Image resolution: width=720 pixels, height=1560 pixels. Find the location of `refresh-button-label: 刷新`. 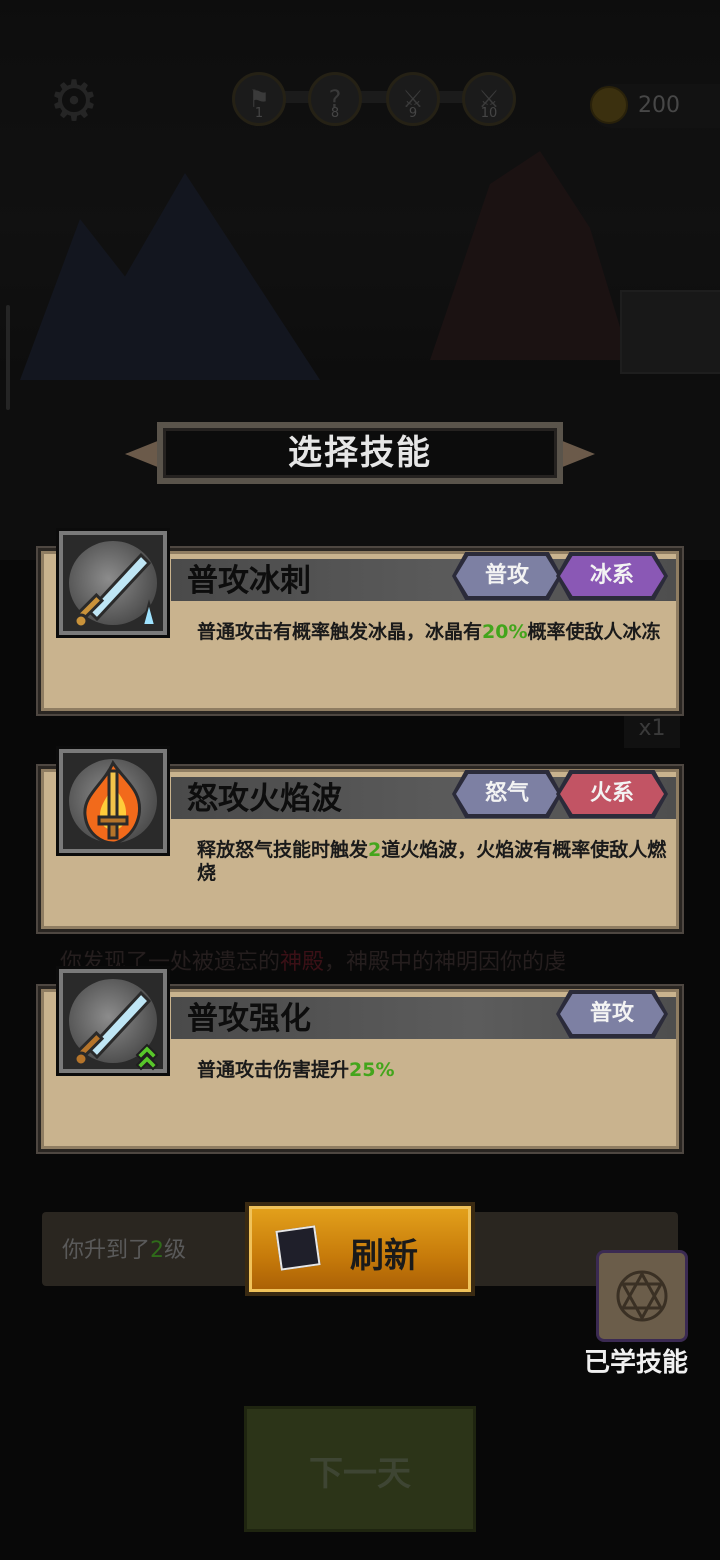

refresh-button-label: 刷新 is located at coordinates (384, 1256).